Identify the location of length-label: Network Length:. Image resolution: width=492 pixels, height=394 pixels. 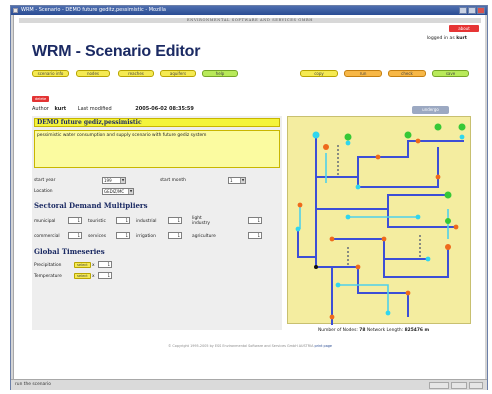
(385, 330).